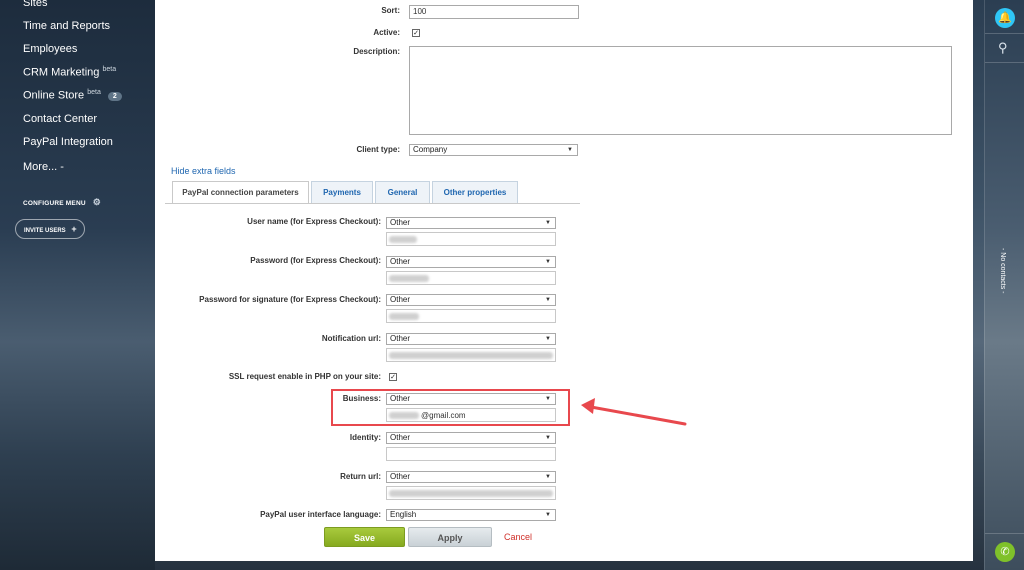 Image resolution: width=1024 pixels, height=570 pixels. Describe the element at coordinates (320, 514) in the screenshot. I see `language-label: PayPal user interface language:` at that location.